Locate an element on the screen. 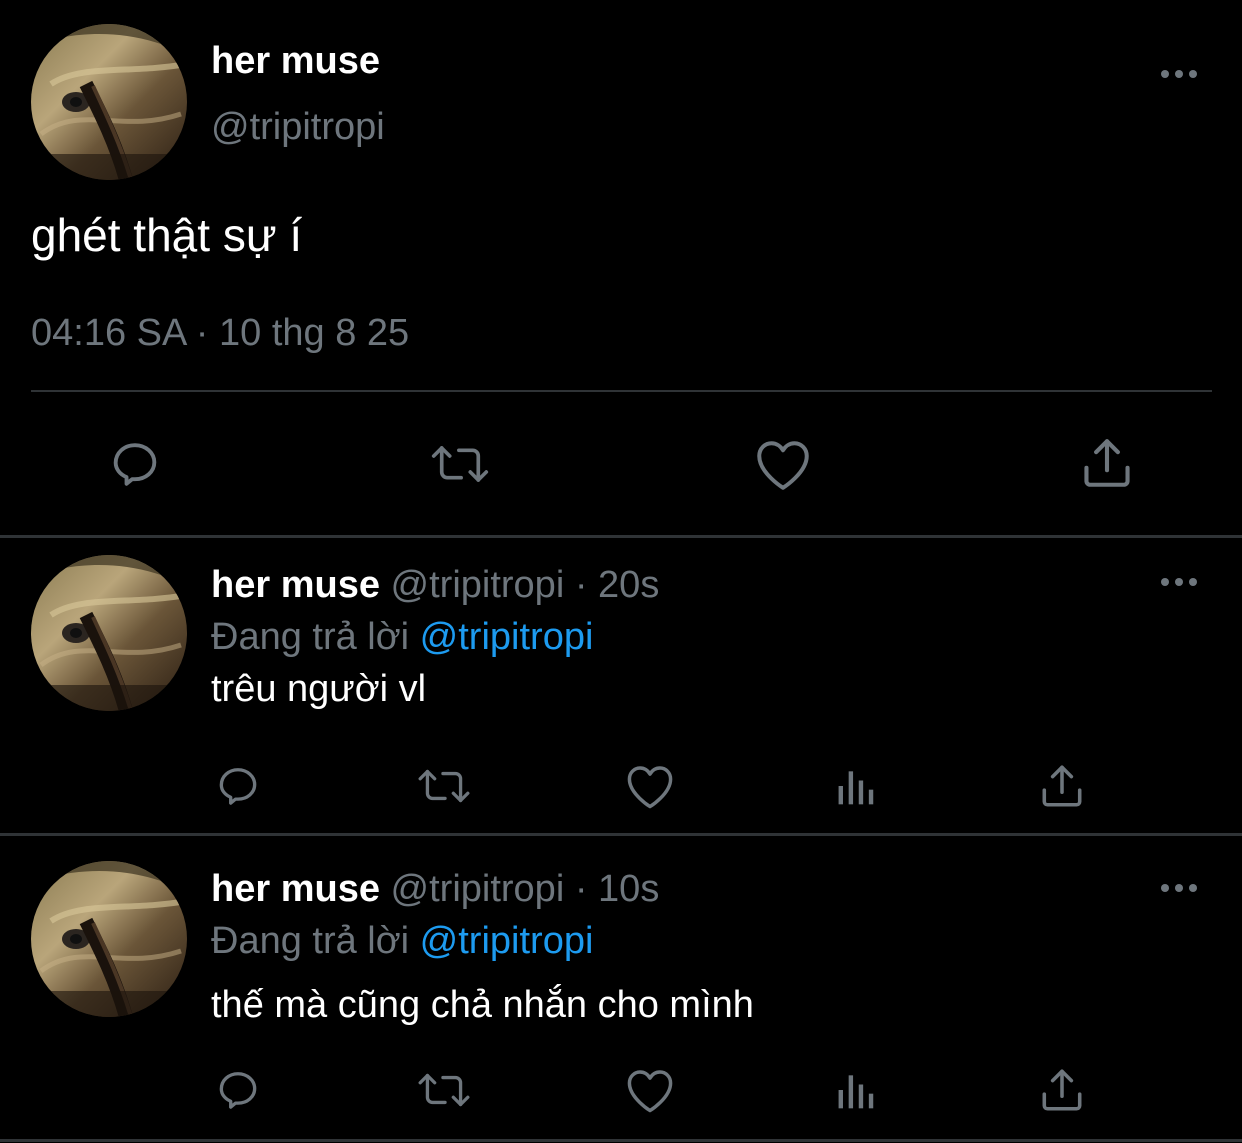 Image resolution: width=1242 pixels, height=1143 pixels. reply-header: her muse @tripitropi · 20s is located at coordinates (435, 585).